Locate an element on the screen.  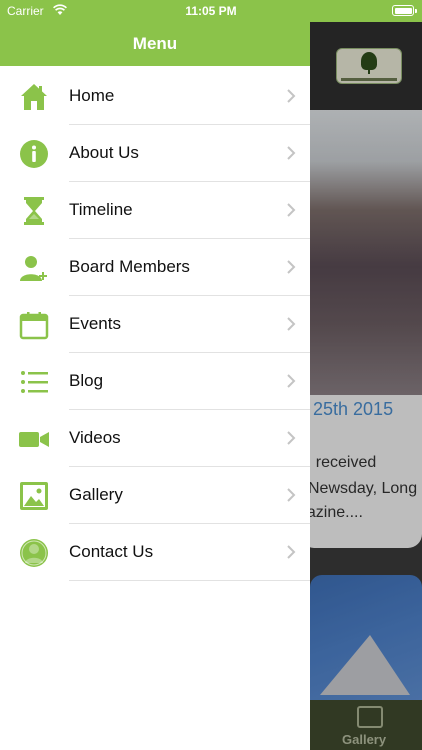
menu-item-label: Timeline is located at coordinates (101, 209).